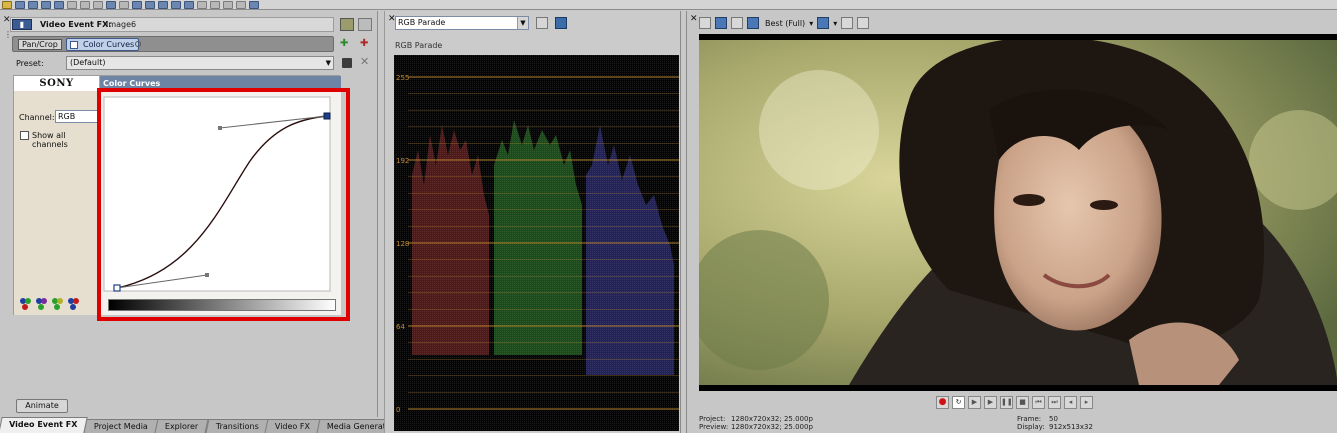  Describe the element at coordinates (542, 23) in the screenshot. I see `update-scope-icon` at that location.